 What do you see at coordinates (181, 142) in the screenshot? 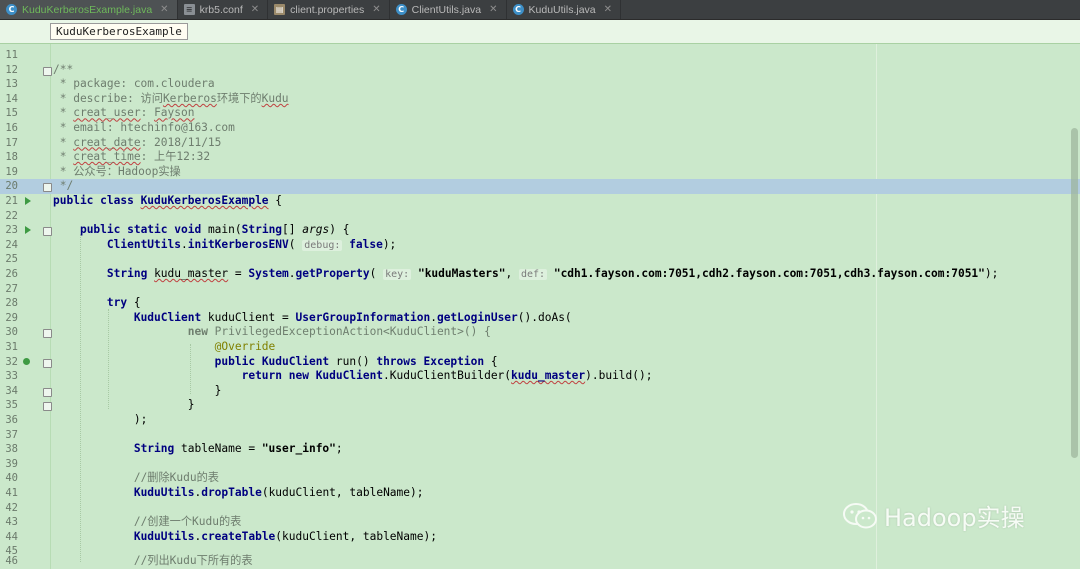
I see `code-text: : 2018/11/15` at bounding box center [181, 142].